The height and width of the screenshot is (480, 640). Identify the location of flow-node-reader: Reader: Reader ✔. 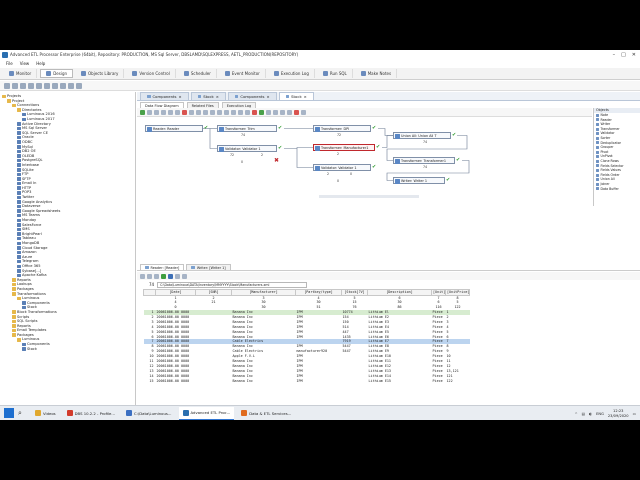
(176, 128).